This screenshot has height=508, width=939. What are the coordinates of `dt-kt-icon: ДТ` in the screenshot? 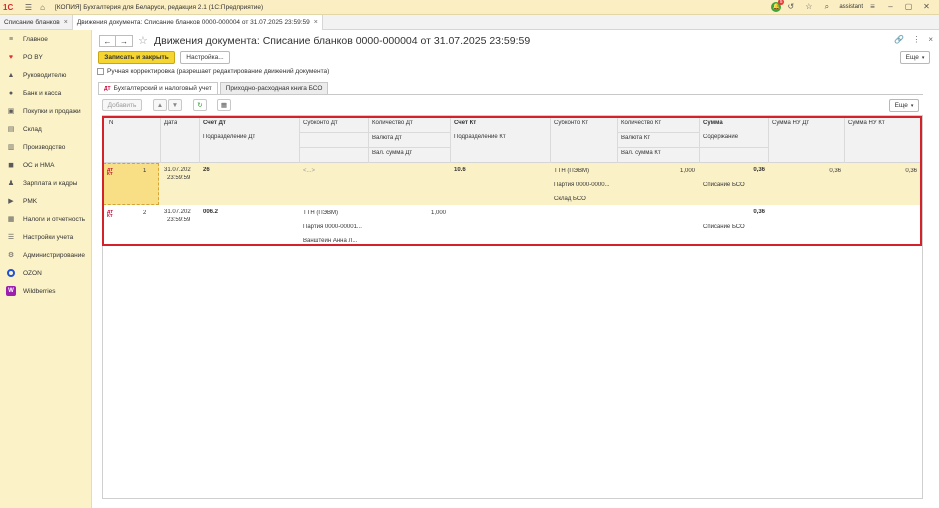 It's located at (107, 88).